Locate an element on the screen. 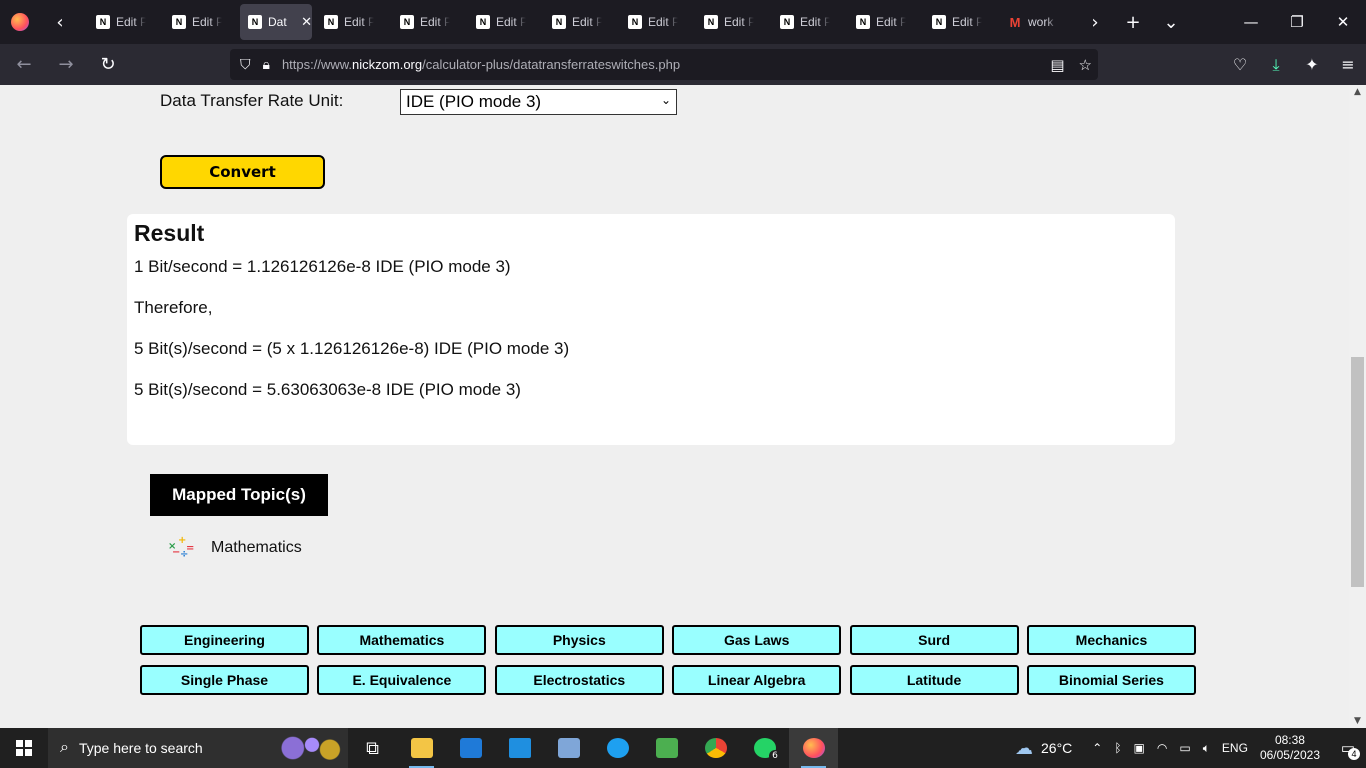  whatsapp-icon: 6 is located at coordinates (764, 748).